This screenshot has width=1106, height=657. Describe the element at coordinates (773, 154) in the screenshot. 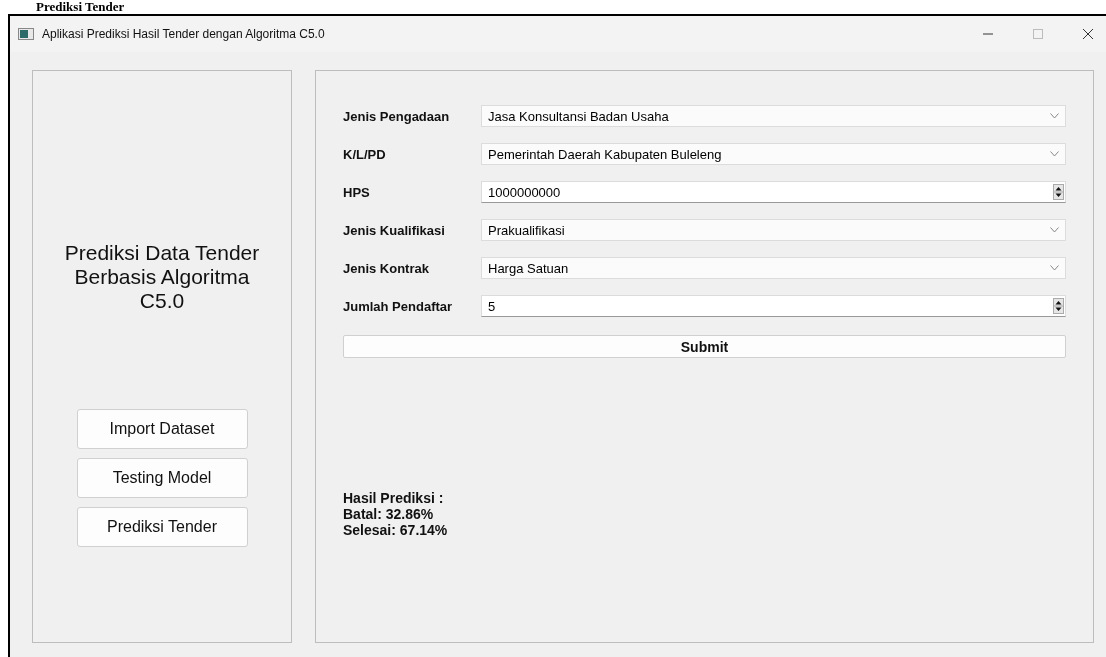

I see `dropdown: Pemerintah Daerah Kabupaten Buleleng` at that location.